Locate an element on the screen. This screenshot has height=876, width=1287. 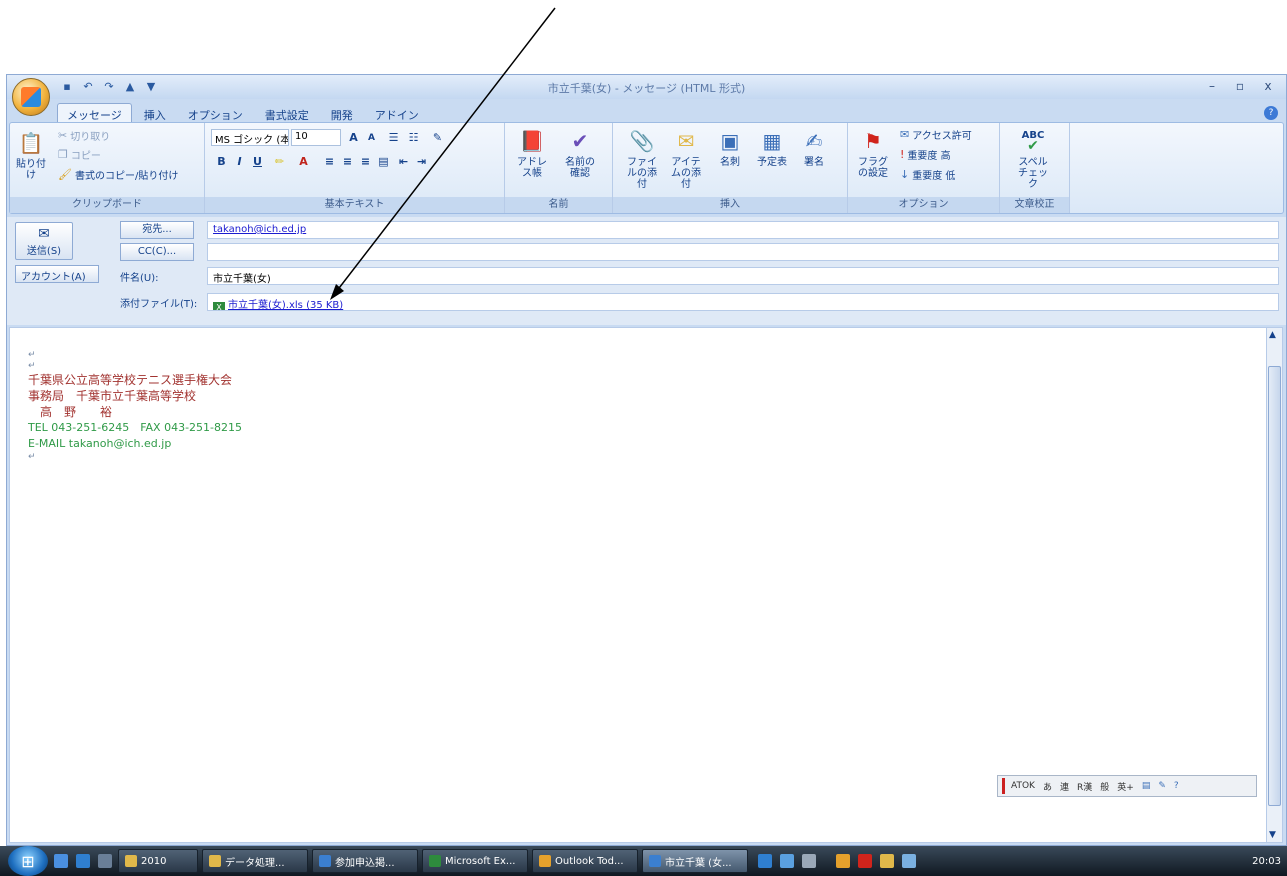
attachment-field: X 市立千葉(女).xls (35 KB) is located at coordinates (743, 302).